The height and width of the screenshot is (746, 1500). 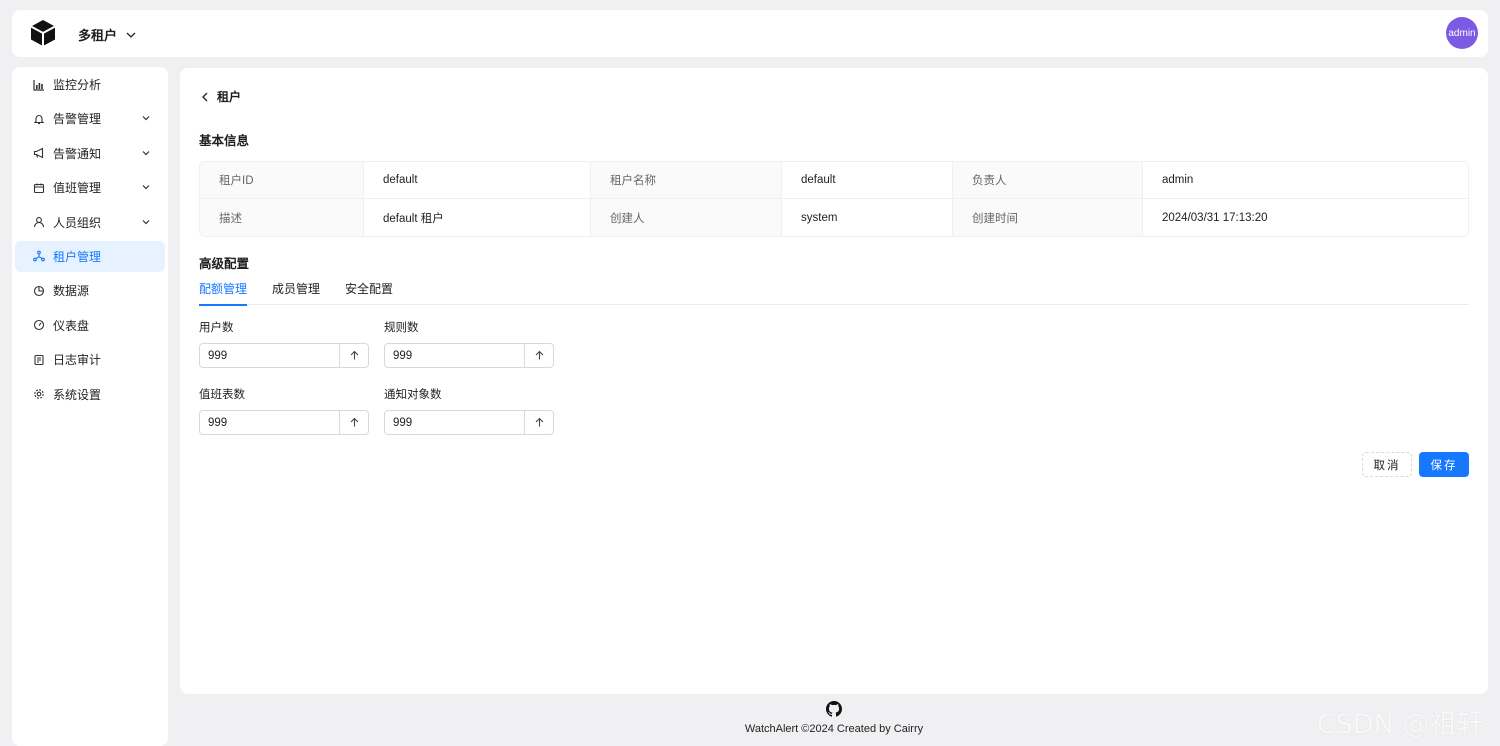 I want to click on desc-value: default 租户, so click(x=477, y=217).